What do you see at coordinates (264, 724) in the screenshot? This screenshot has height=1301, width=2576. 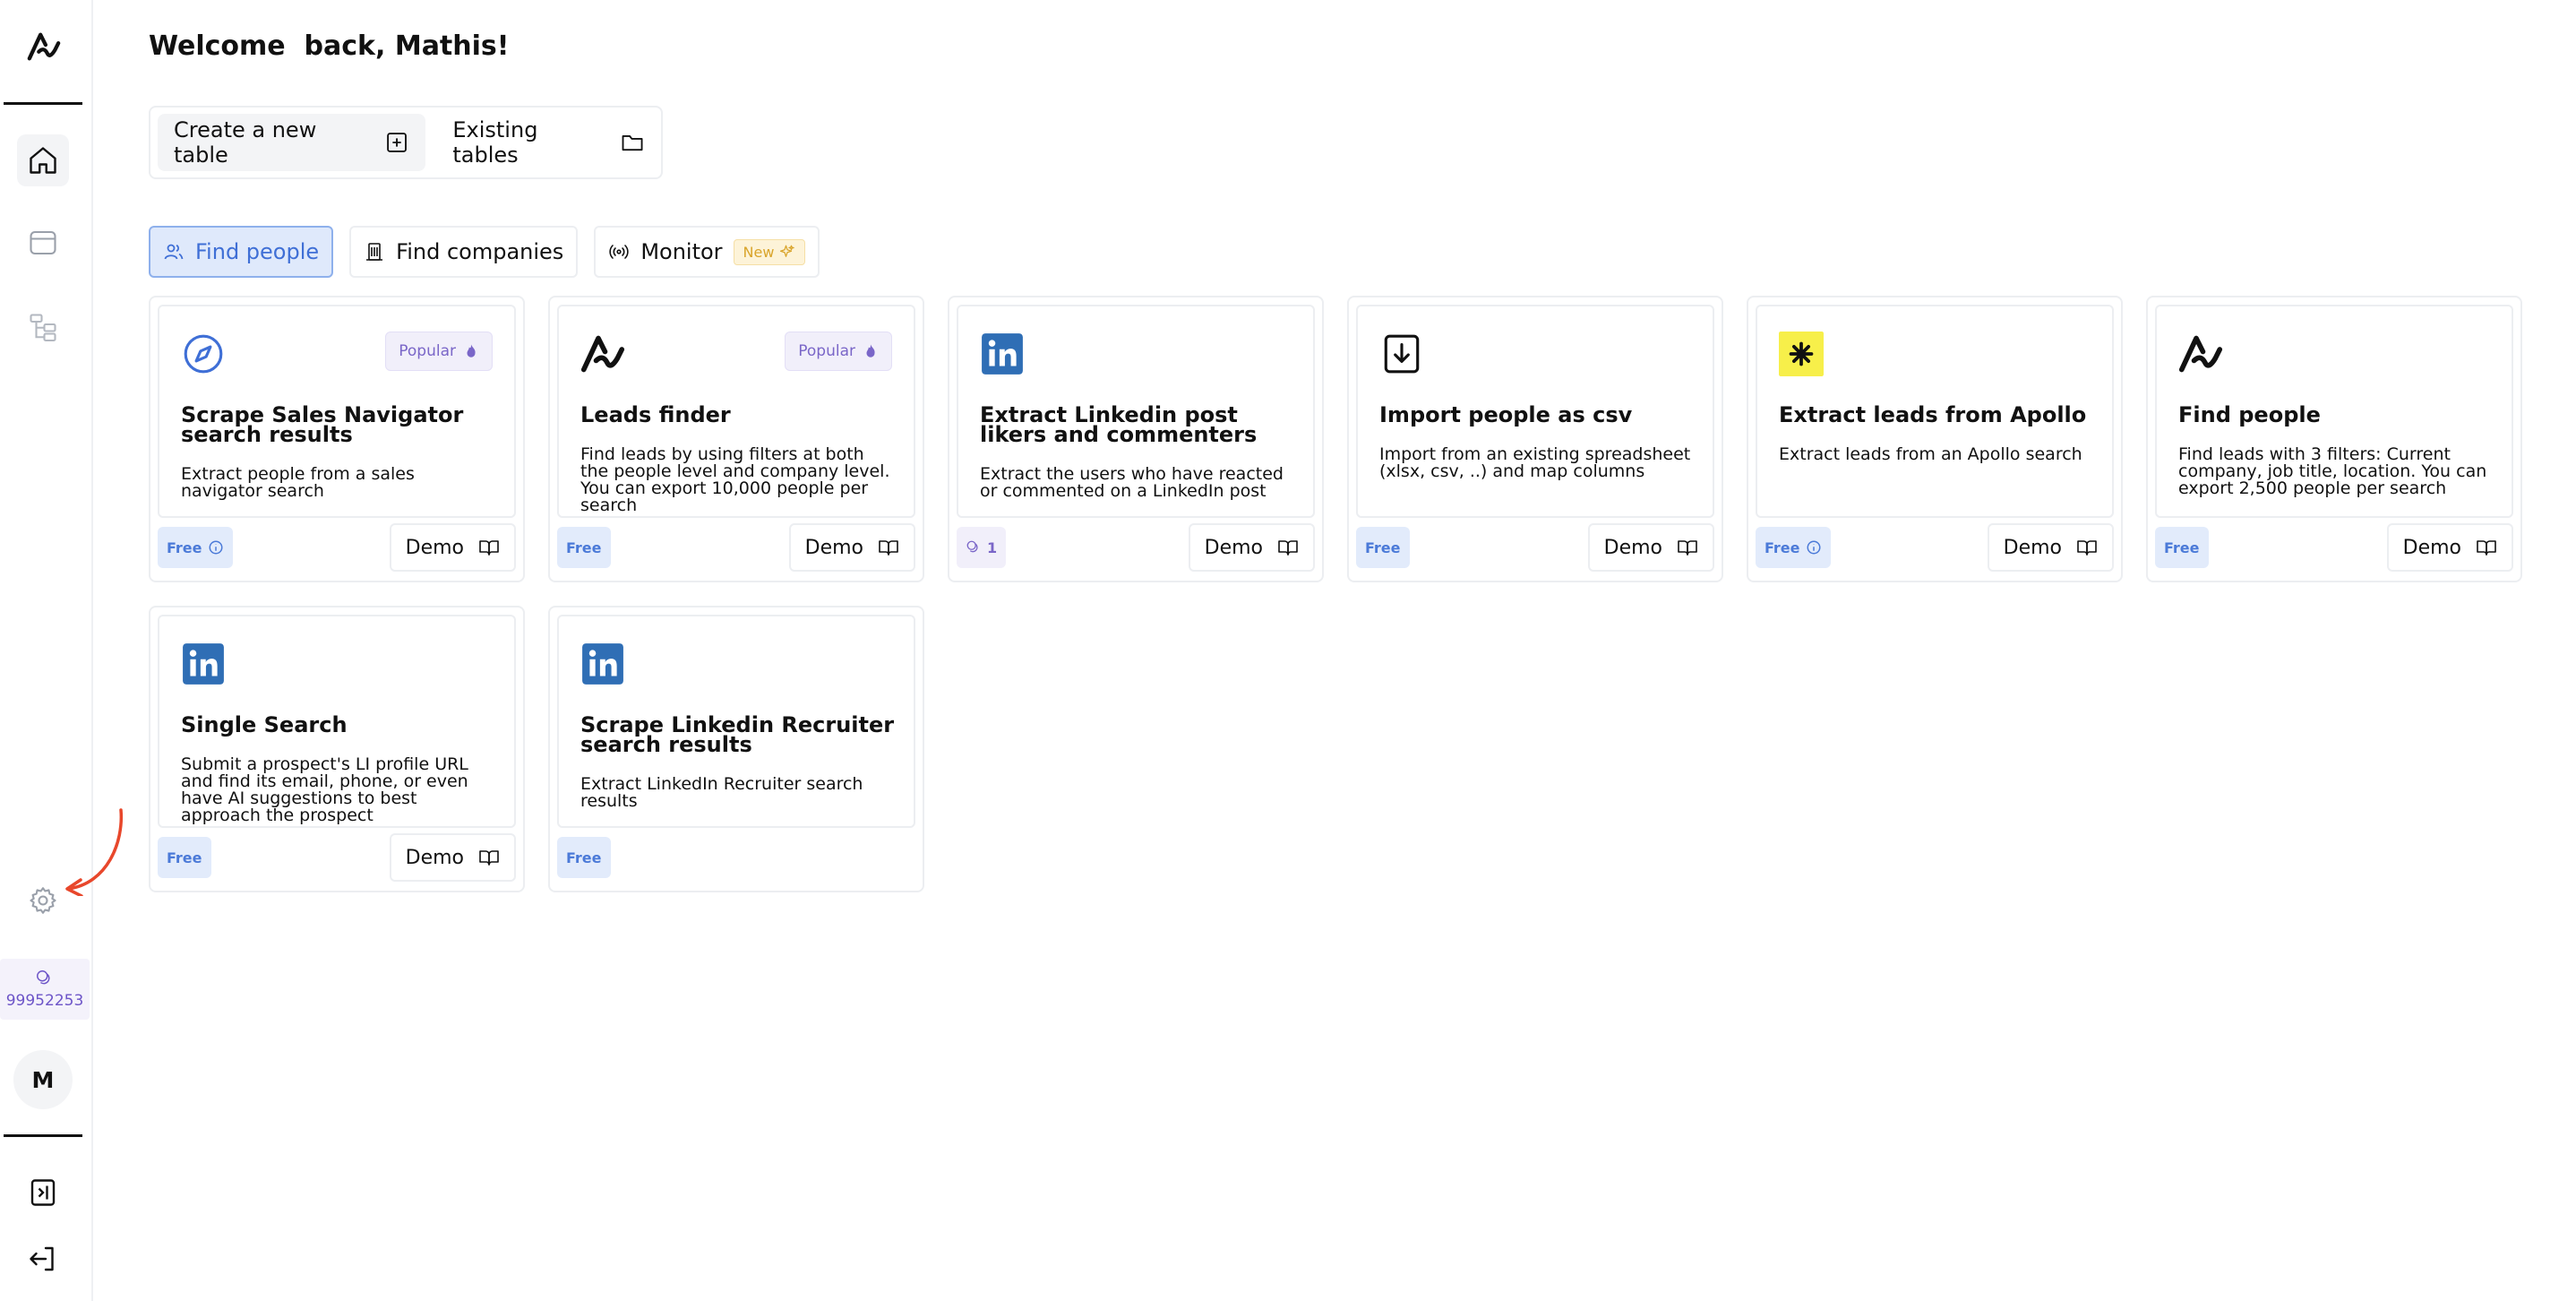 I see `card-title: Single Search` at bounding box center [264, 724].